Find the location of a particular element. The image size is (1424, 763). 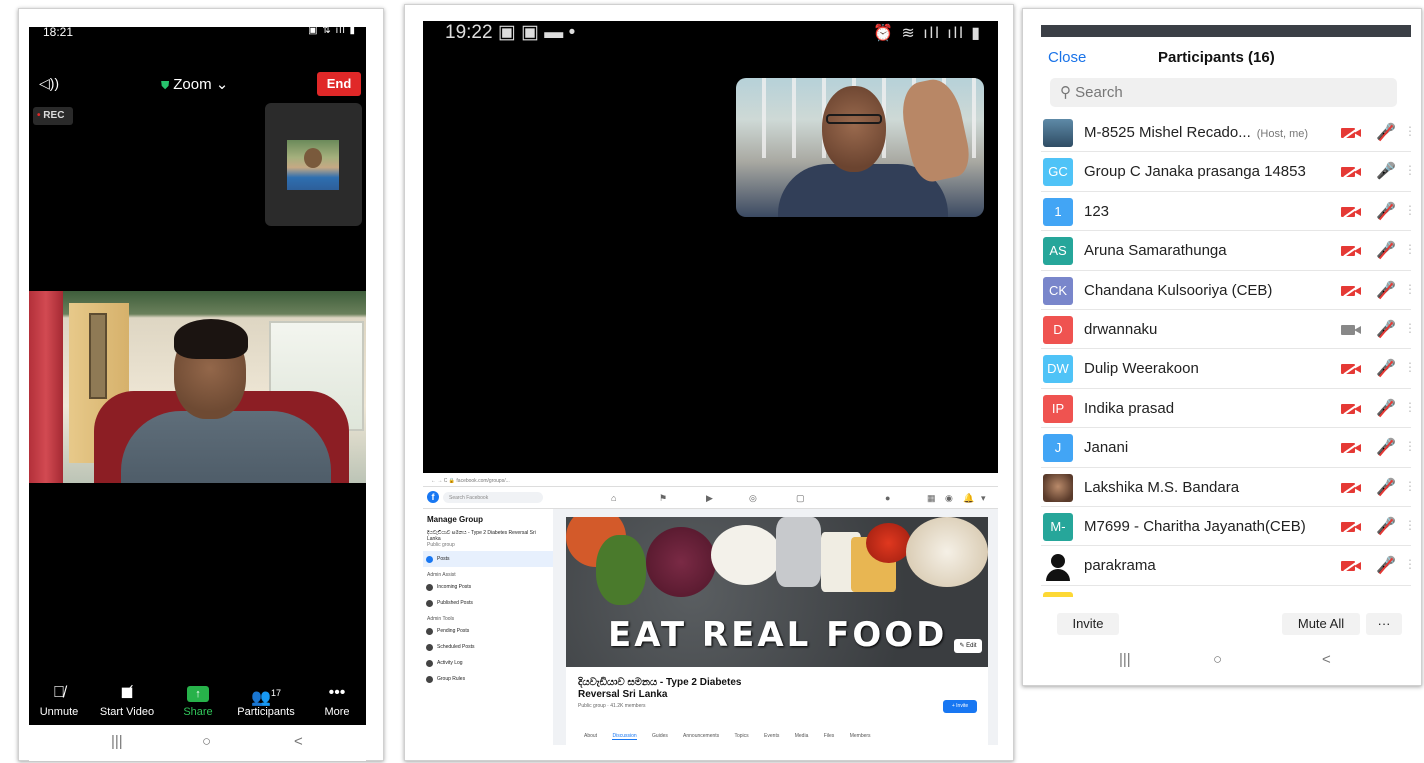

video-off-icon: ◼̸ is located at coordinates (127, 692).